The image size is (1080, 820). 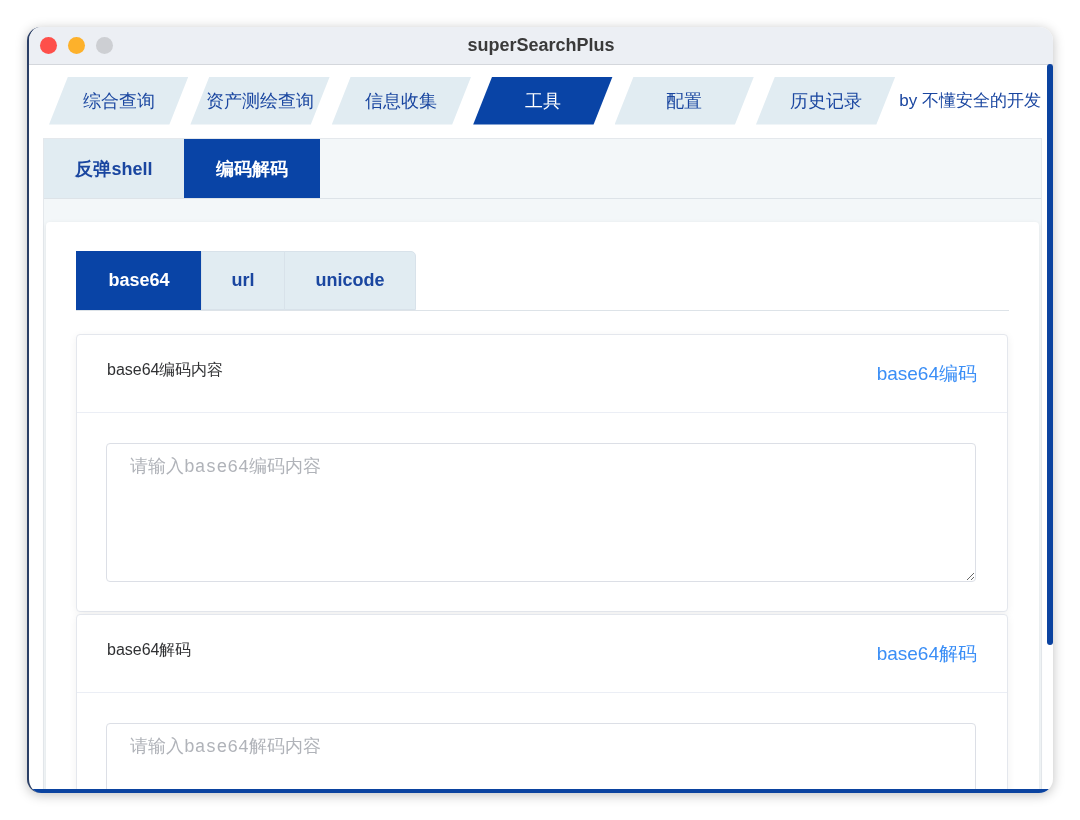 What do you see at coordinates (252, 168) in the screenshot?
I see `tool-tab: 编码解码` at bounding box center [252, 168].